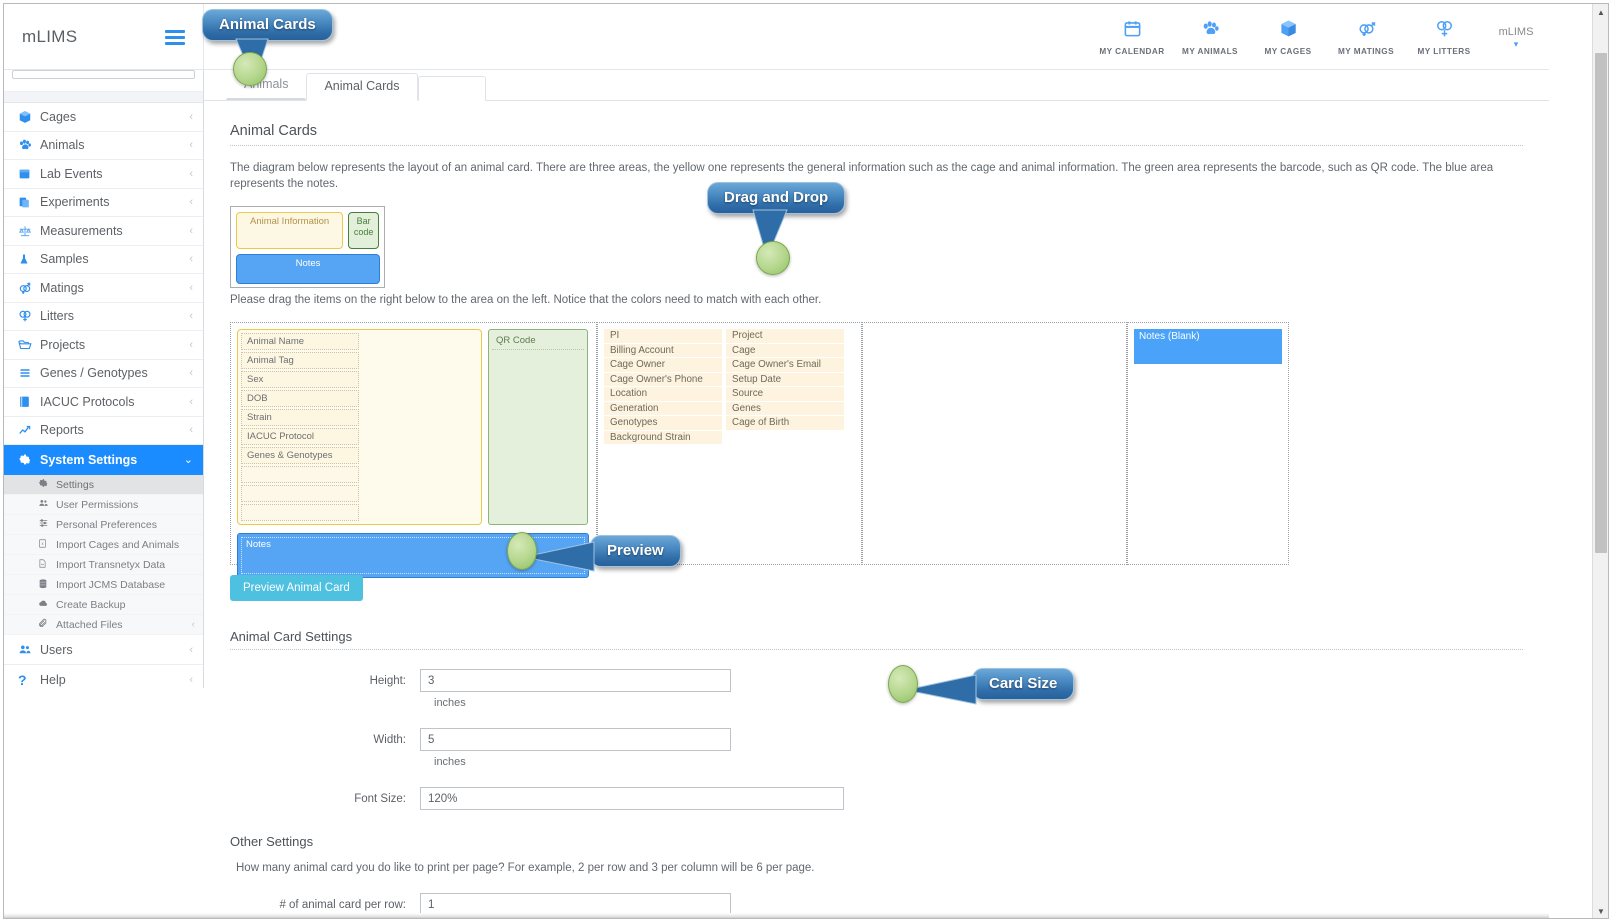 This screenshot has width=1614, height=922. Describe the element at coordinates (575, 680) in the screenshot. I see `height-input` at that location.